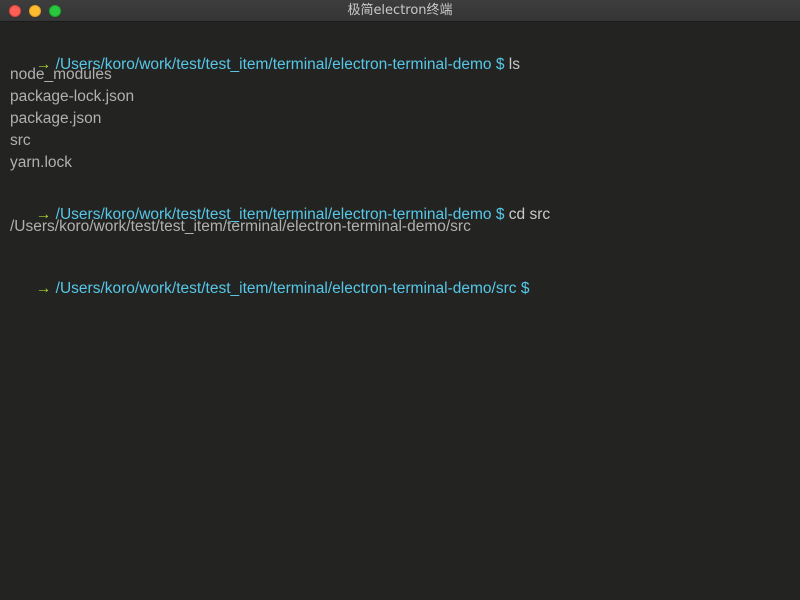 Image resolution: width=800 pixels, height=600 pixels. I want to click on window-title: 极简electron终端, so click(400, 10).